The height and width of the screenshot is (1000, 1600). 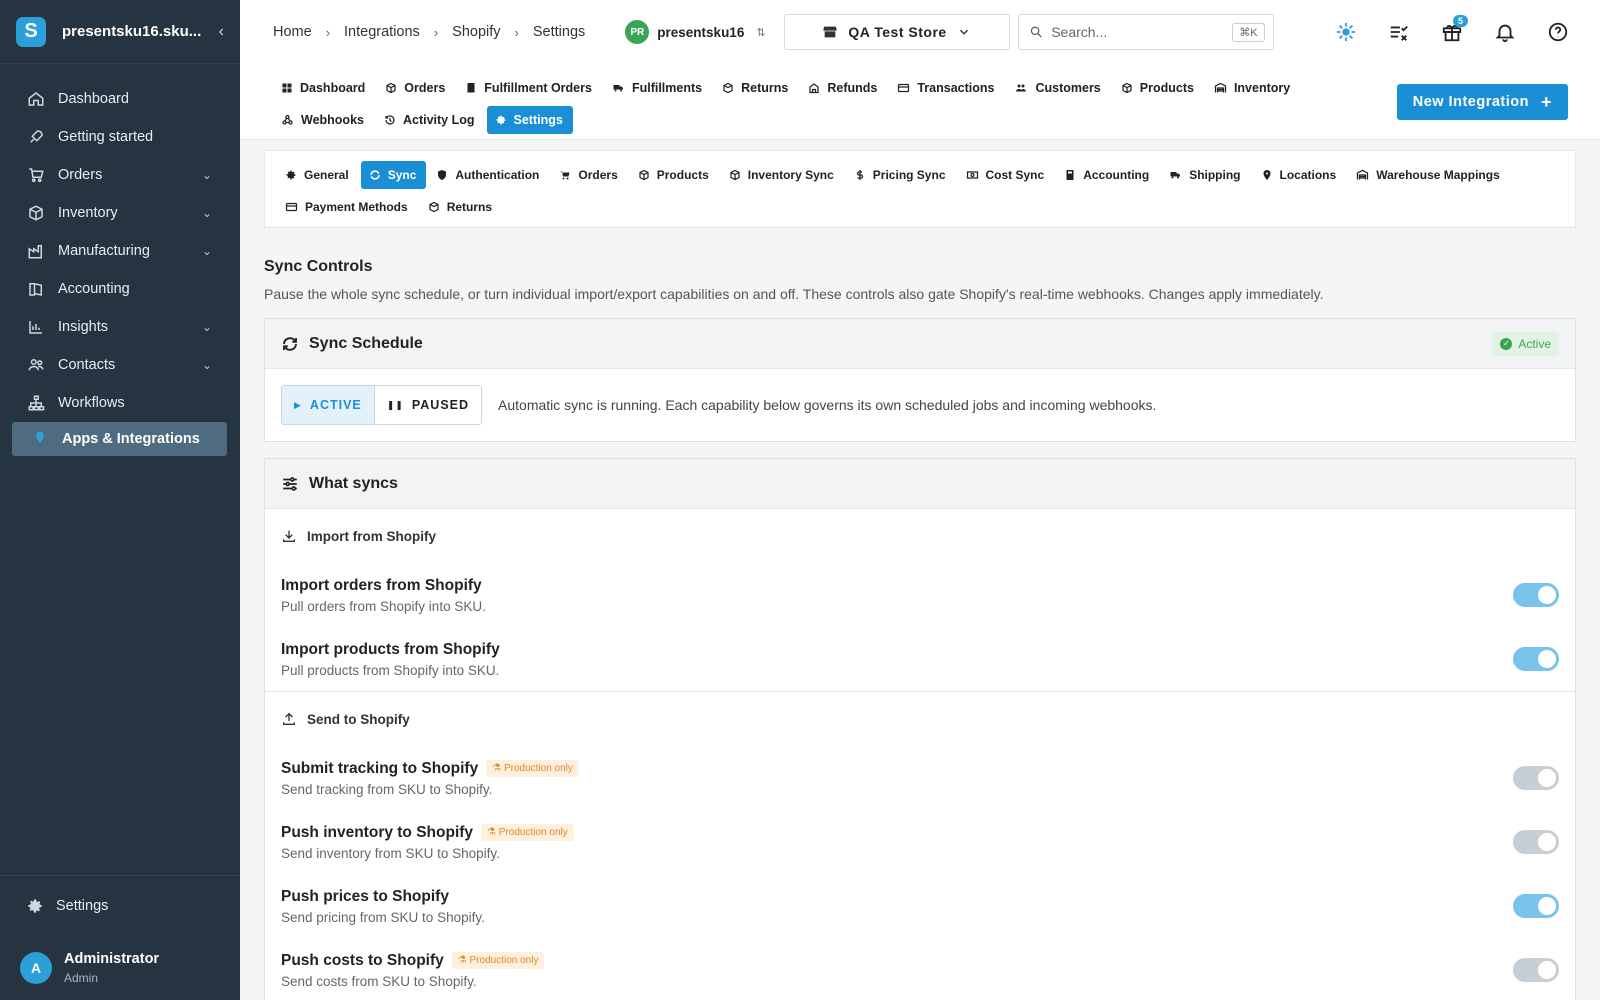 I want to click on settings-tab-products: Products, so click(x=674, y=175).